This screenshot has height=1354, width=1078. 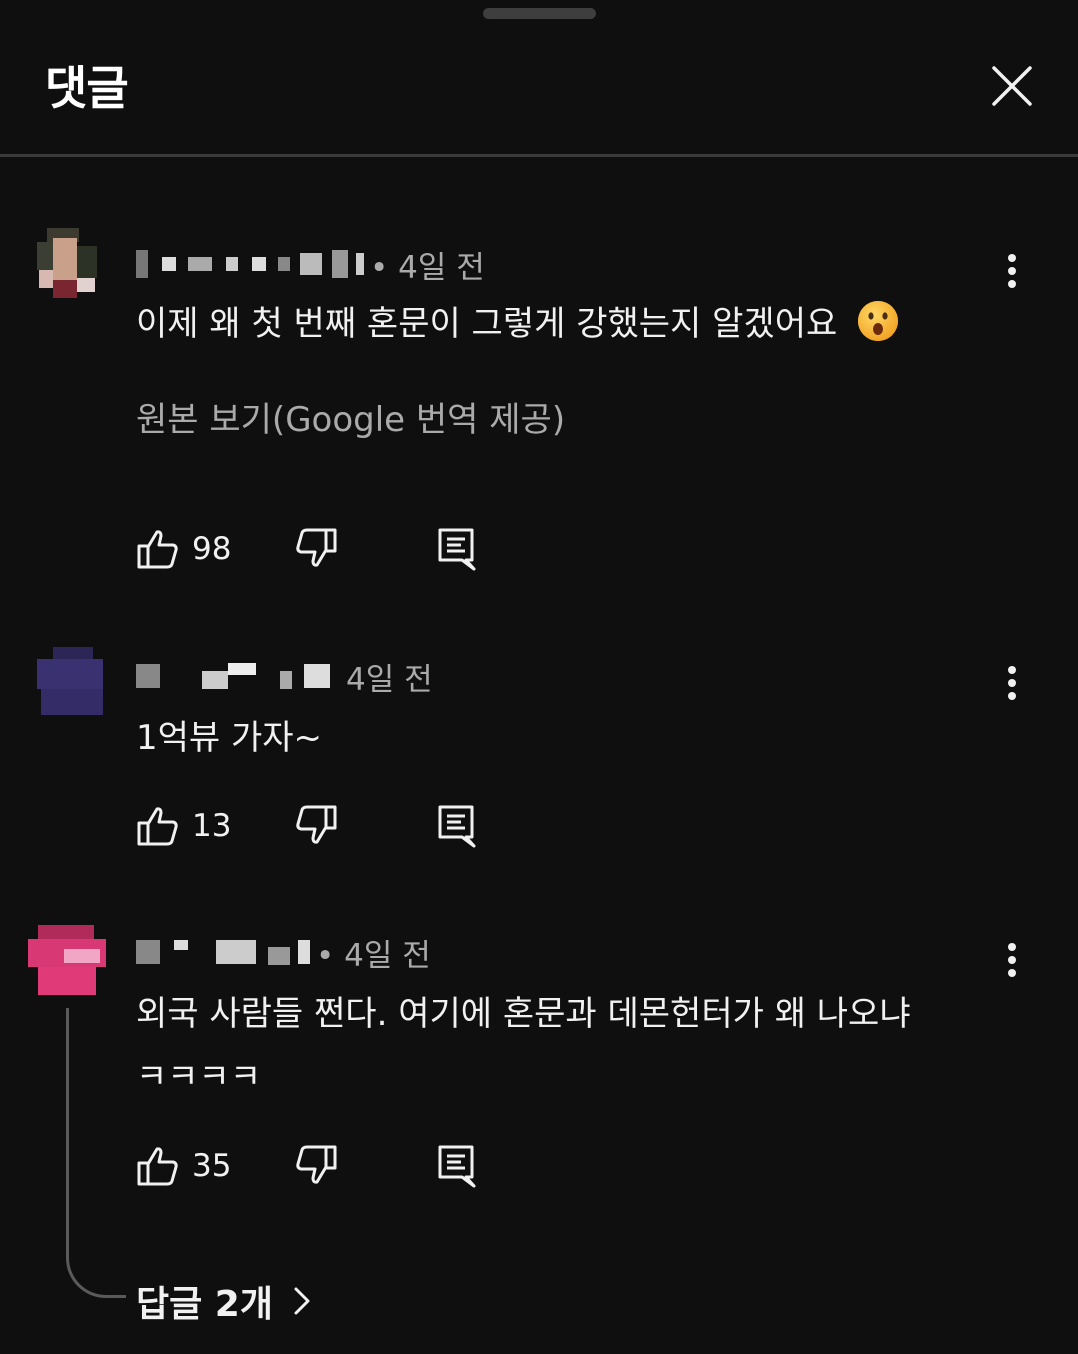 What do you see at coordinates (302, 1301) in the screenshot?
I see `chevron-right-icon` at bounding box center [302, 1301].